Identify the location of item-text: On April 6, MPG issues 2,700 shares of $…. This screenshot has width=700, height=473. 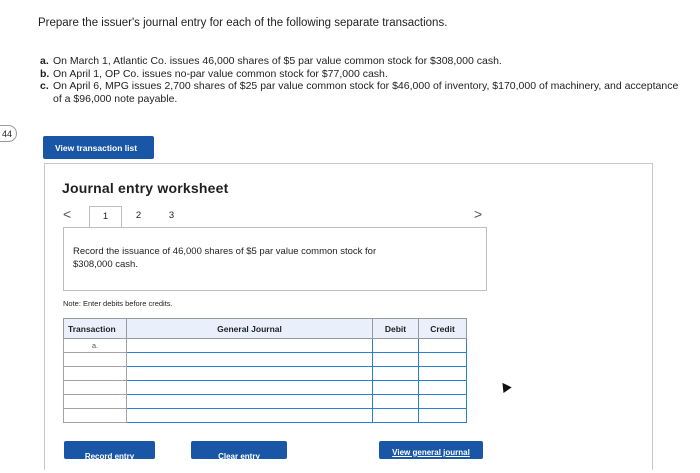
(366, 92).